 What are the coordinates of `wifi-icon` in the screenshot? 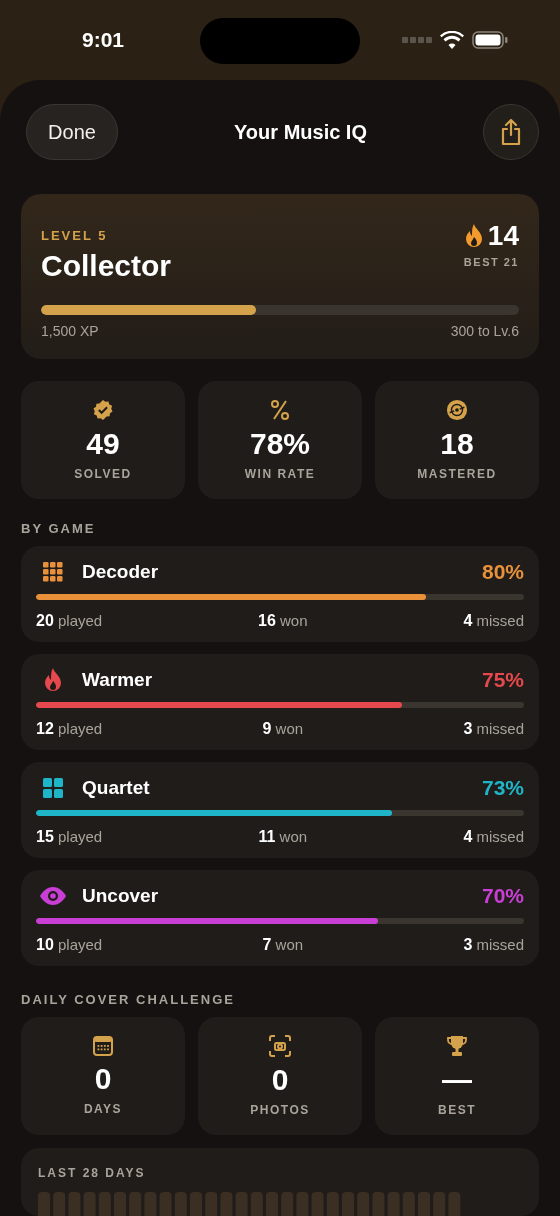 It's located at (452, 40).